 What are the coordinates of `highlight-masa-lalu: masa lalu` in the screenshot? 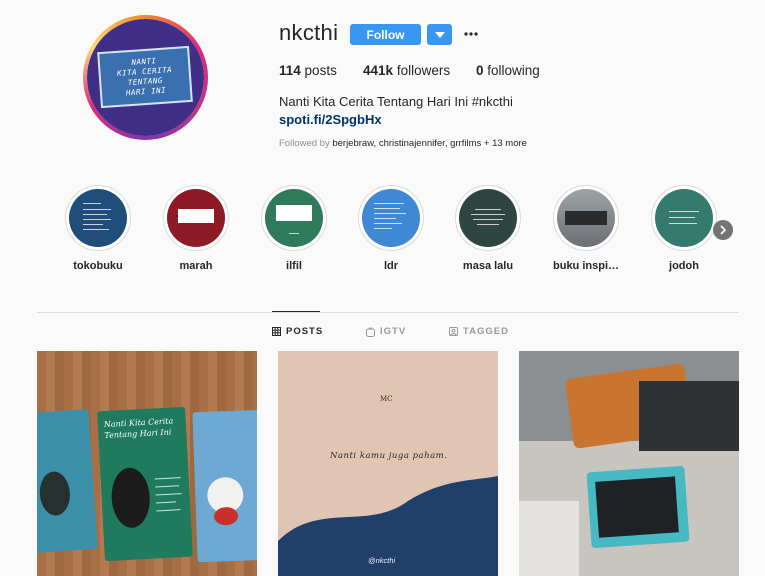 It's located at (488, 228).